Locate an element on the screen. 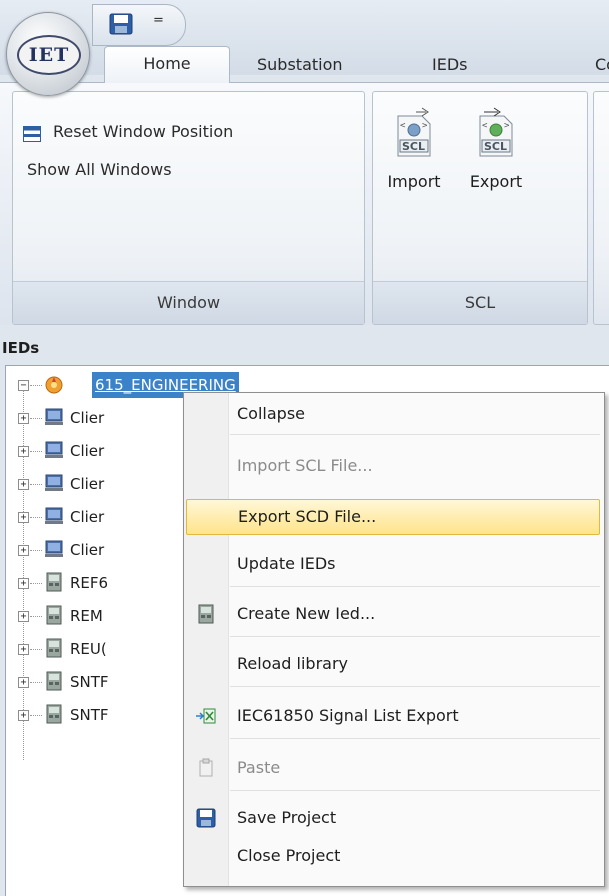 Image resolution: width=609 pixels, height=896 pixels. customize-toolbar-icon: = is located at coordinates (158, 20).